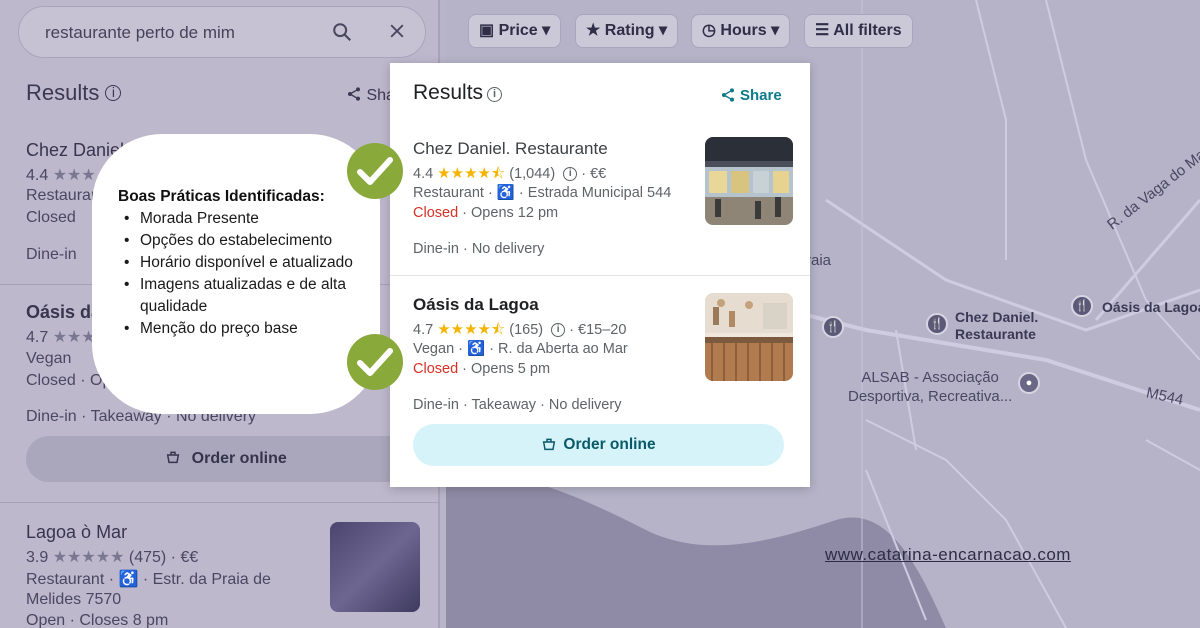 The height and width of the screenshot is (628, 1200). What do you see at coordinates (242, 329) in the screenshot?
I see `annotation-item: Menção do preço base` at bounding box center [242, 329].